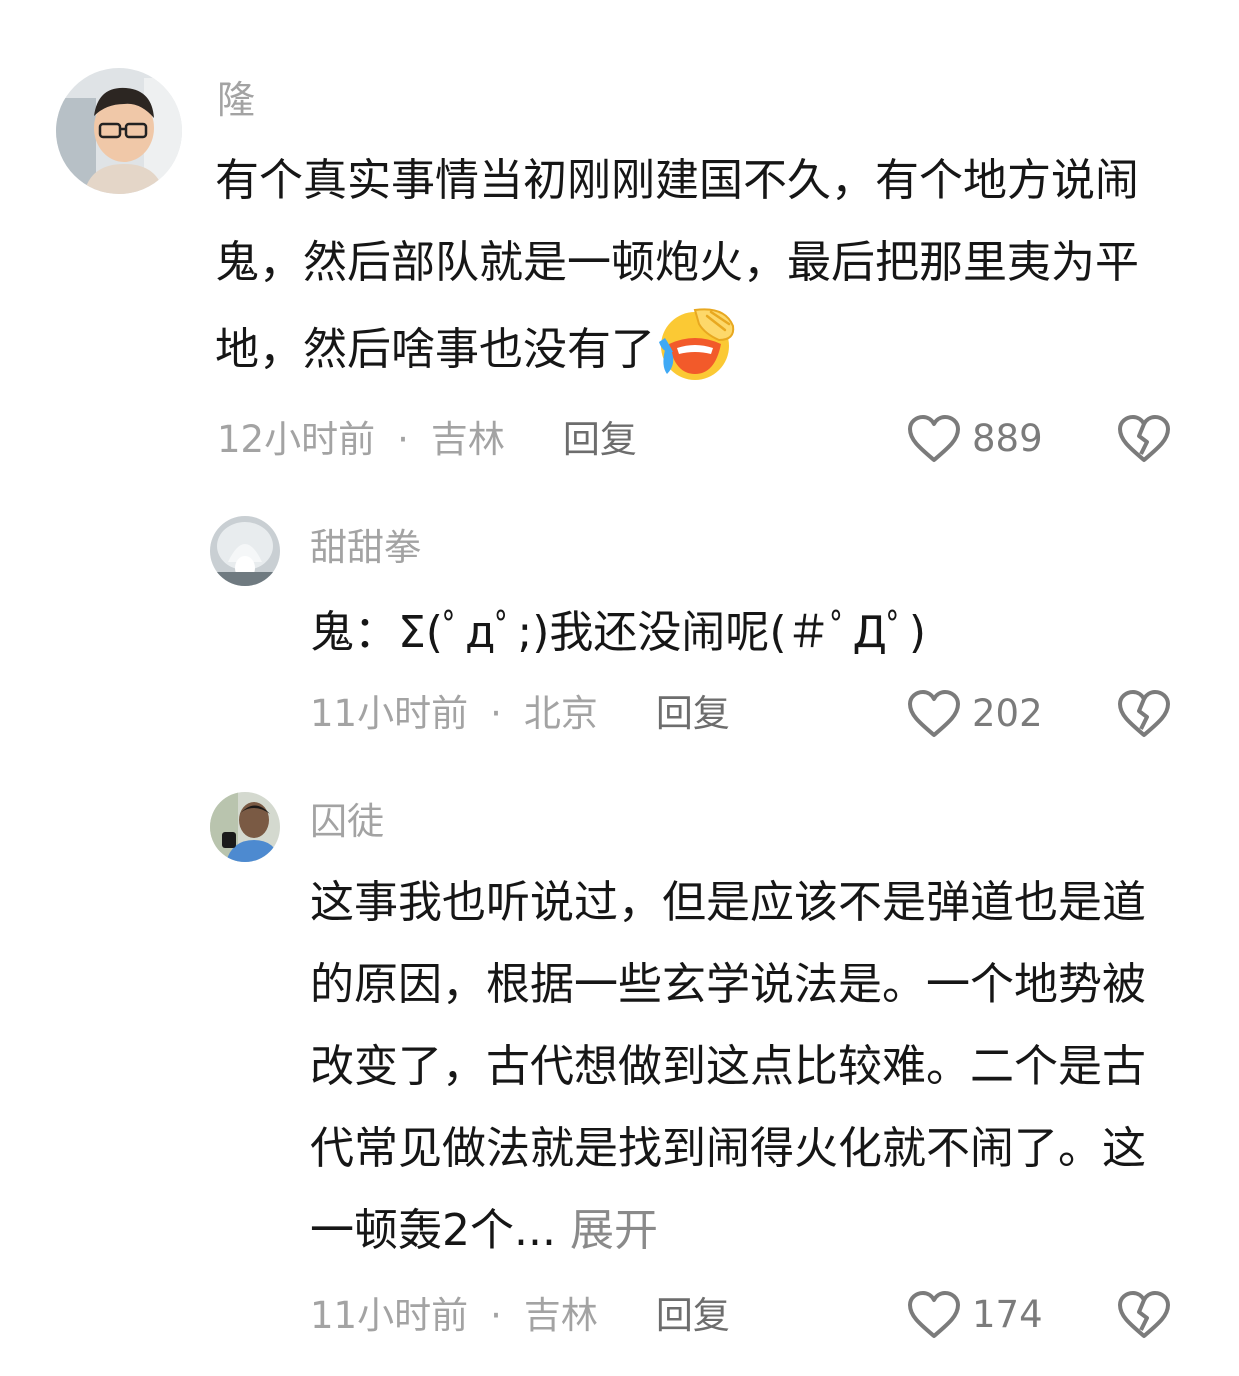 The image size is (1239, 1376). I want to click on like-button: 174, so click(974, 1315).